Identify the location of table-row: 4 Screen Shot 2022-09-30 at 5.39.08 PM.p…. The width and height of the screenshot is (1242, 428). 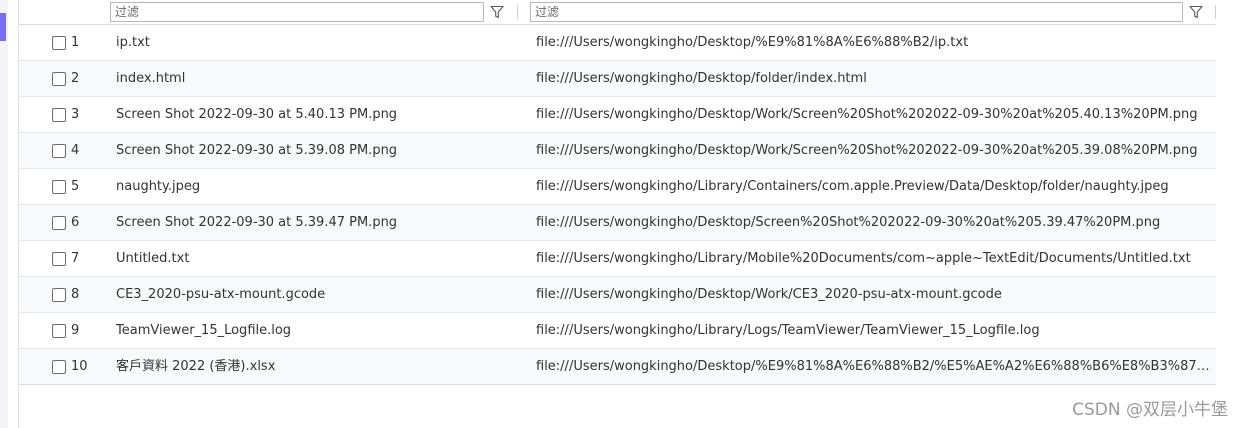
(617, 151).